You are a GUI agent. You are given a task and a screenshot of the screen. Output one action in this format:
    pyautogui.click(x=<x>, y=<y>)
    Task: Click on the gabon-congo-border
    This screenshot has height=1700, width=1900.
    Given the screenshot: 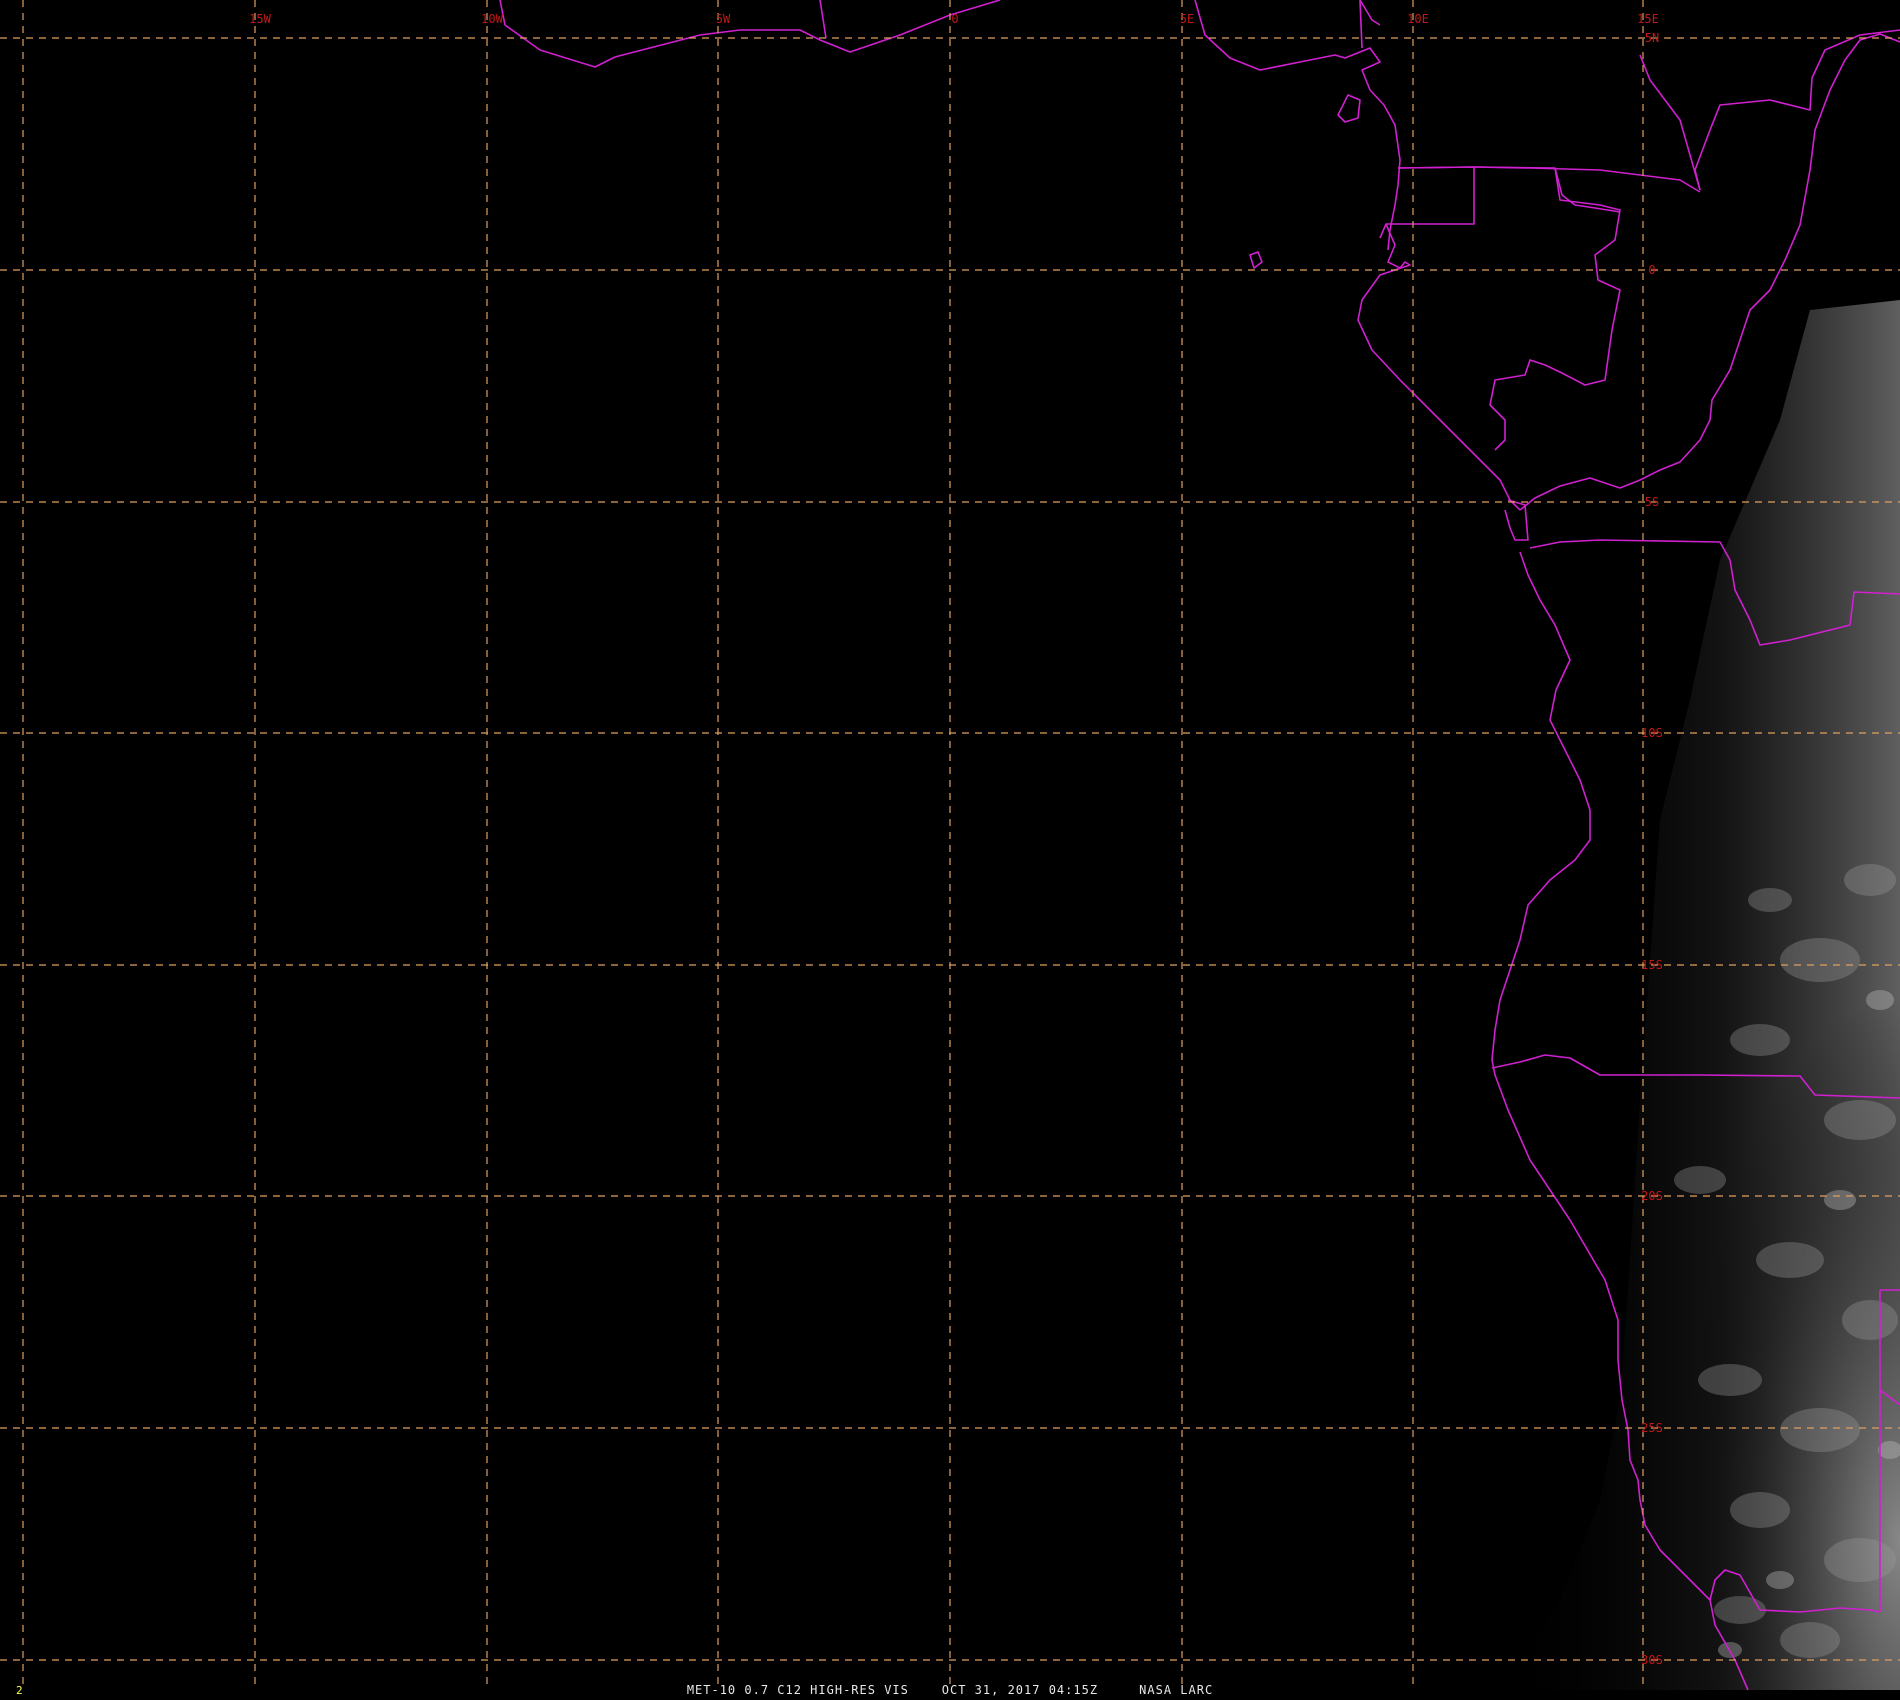 What is the action you would take?
    pyautogui.click(x=1547, y=308)
    